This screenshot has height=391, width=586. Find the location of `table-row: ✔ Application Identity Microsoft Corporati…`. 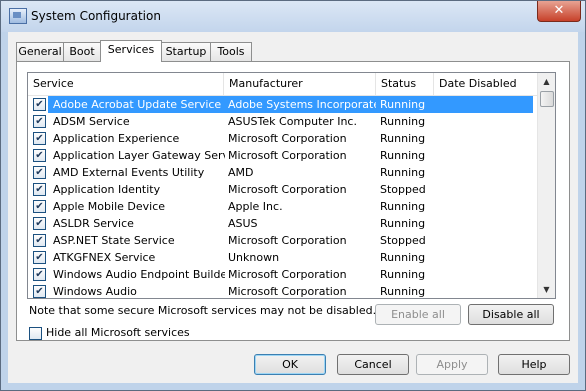

table-row: ✔ Application Identity Microsoft Corporati… is located at coordinates (283, 189).